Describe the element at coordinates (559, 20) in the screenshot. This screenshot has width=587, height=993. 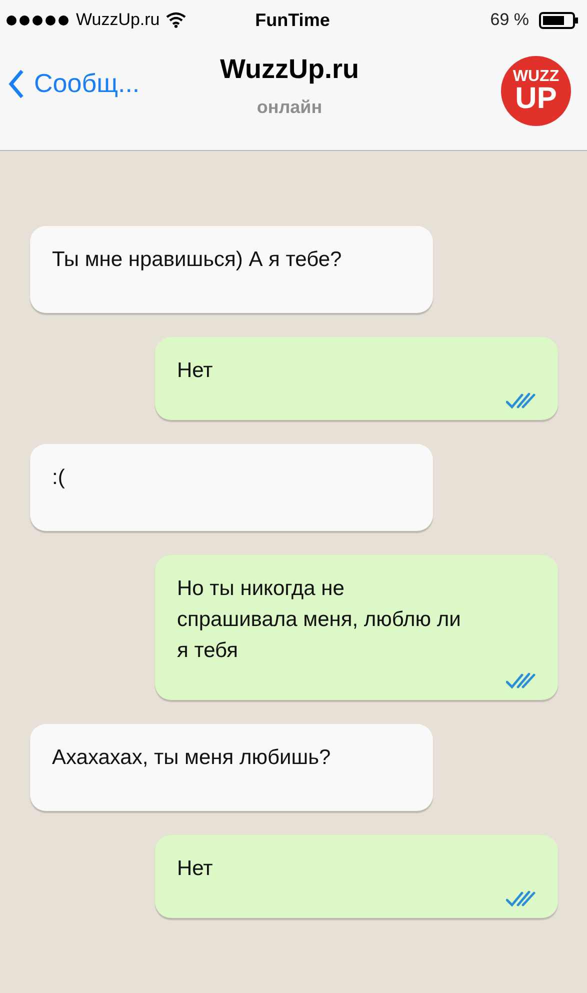
I see `battery-icon` at that location.